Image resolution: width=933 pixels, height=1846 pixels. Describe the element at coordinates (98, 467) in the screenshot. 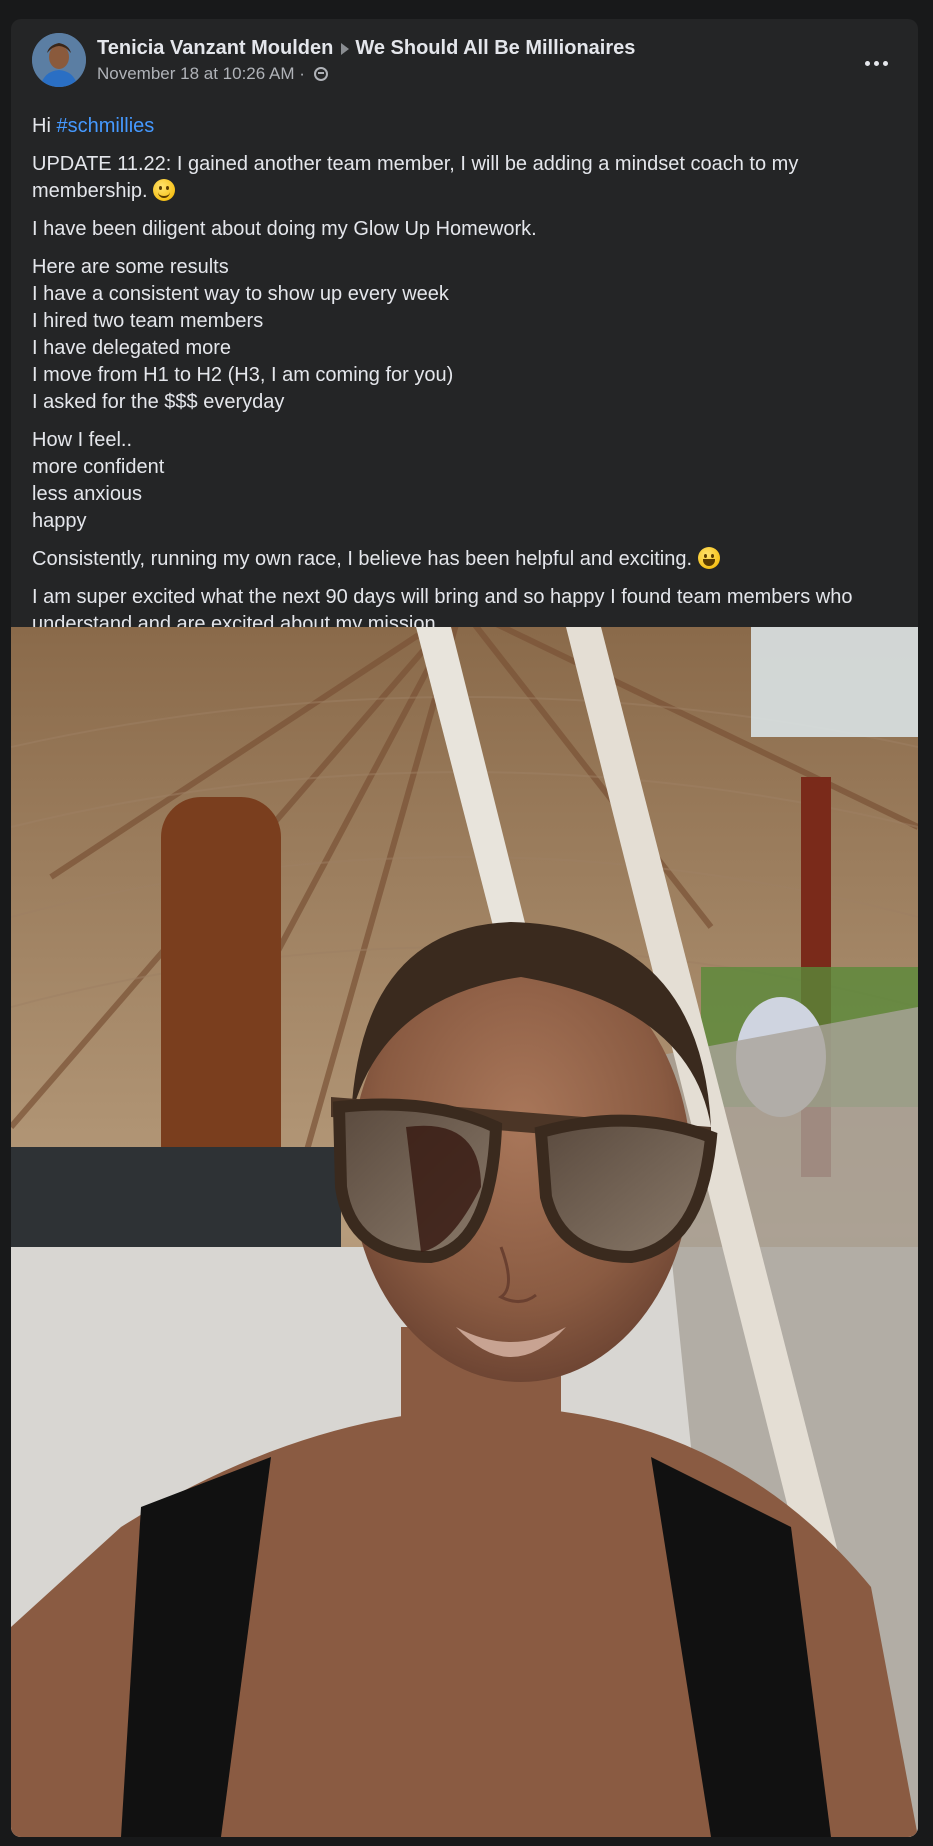

I see `feelings-line: more confident` at that location.